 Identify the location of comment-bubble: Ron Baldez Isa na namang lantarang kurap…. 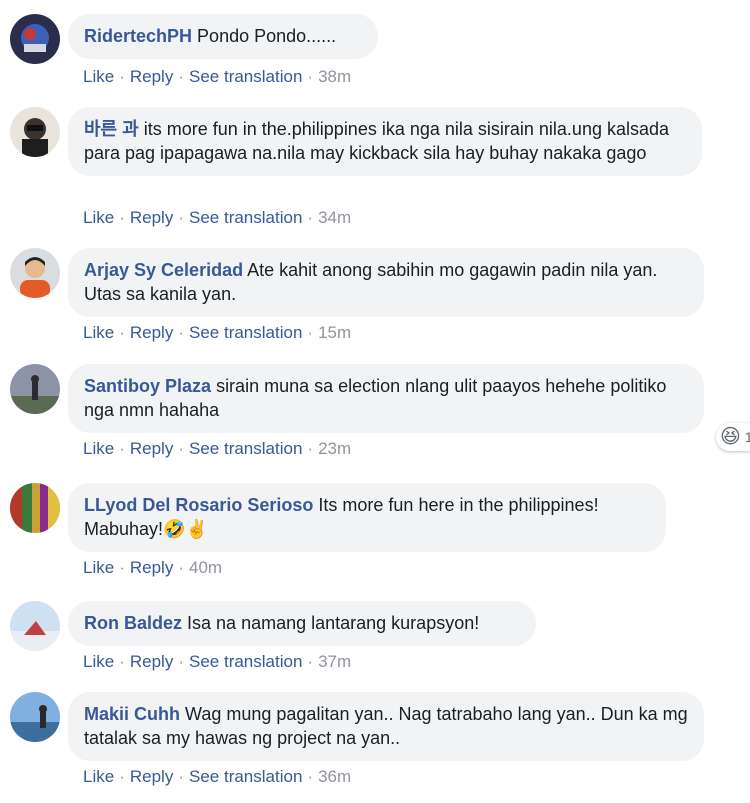
(302, 623).